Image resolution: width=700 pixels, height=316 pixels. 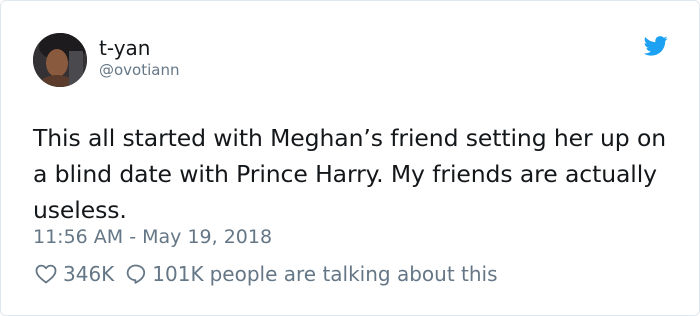 I want to click on display-name: t-yan, so click(x=124, y=48).